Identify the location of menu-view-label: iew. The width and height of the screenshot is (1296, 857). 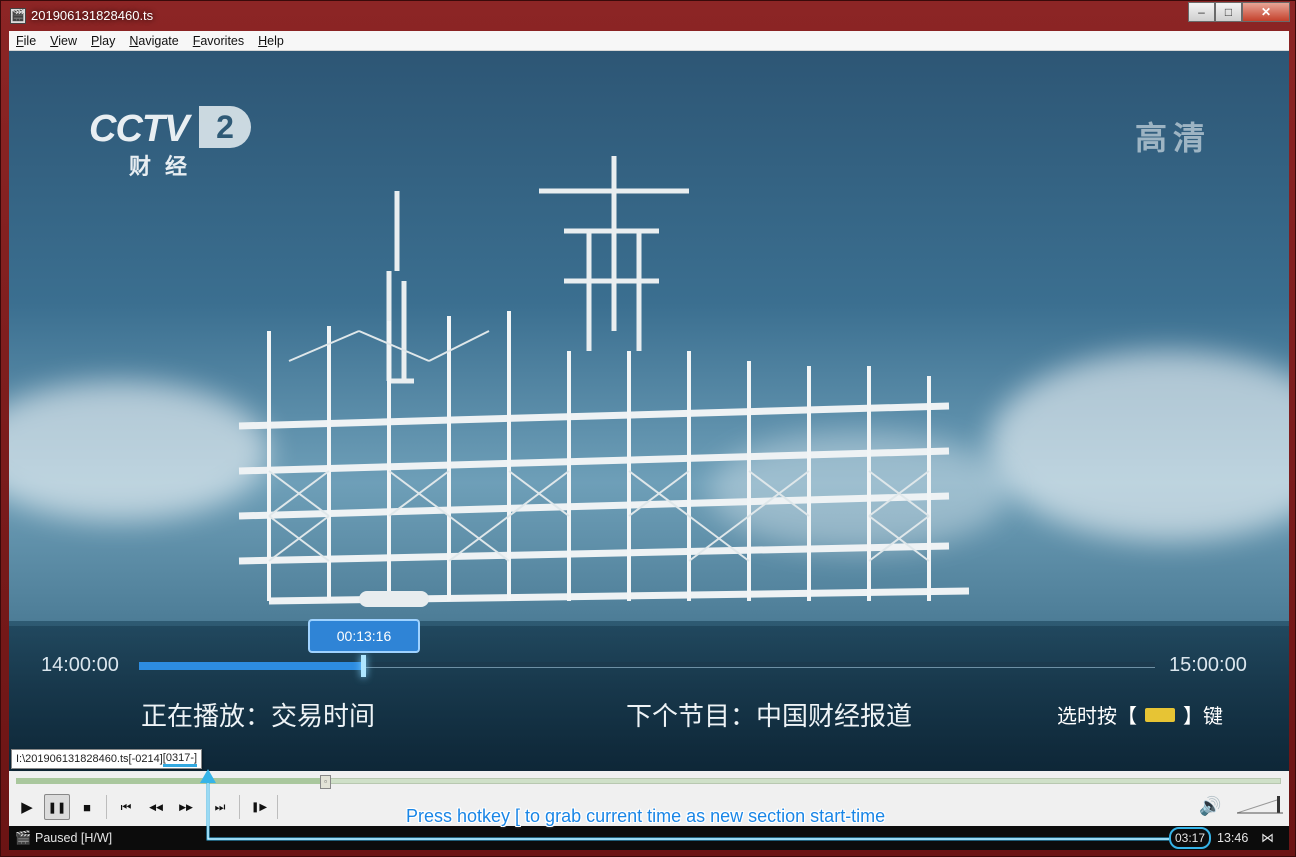
(68, 40).